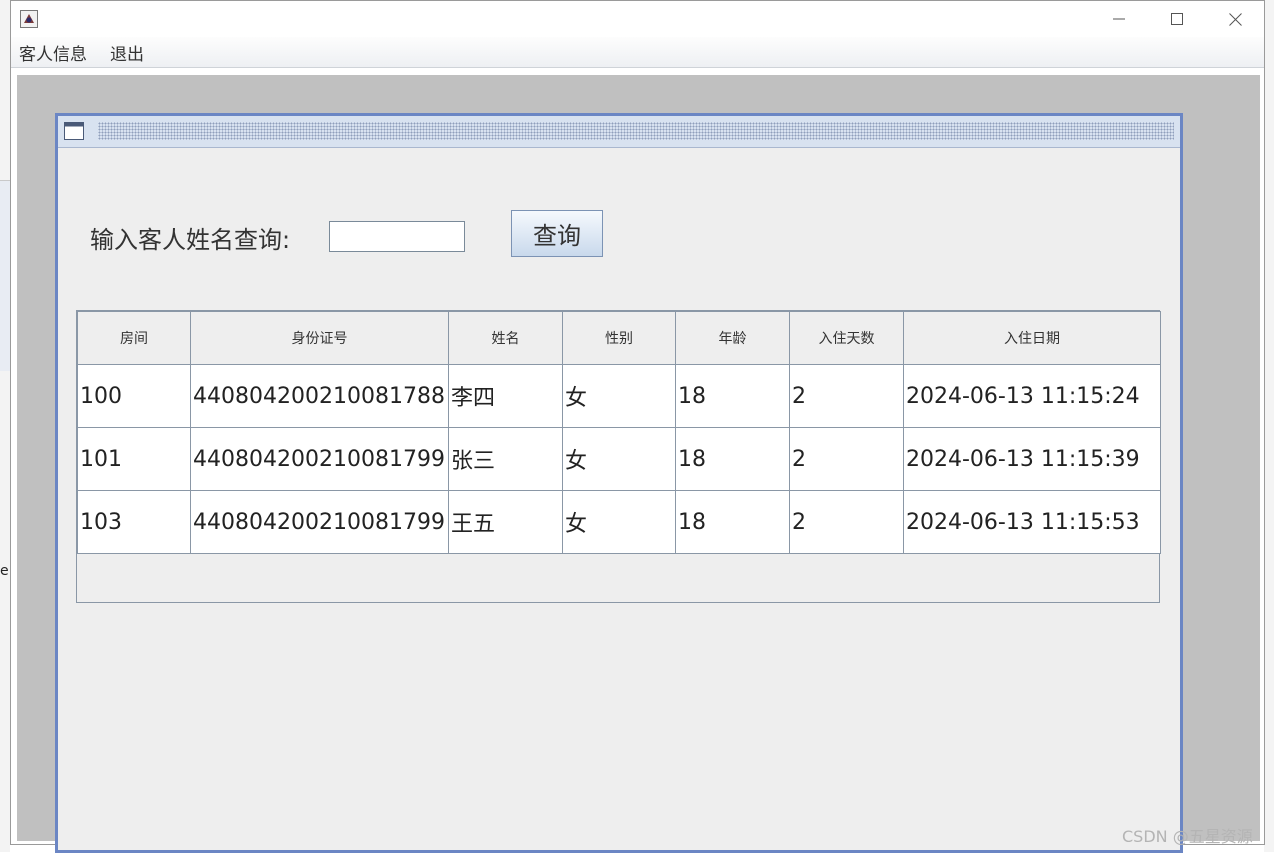  I want to click on java-app-icon, so click(29, 19).